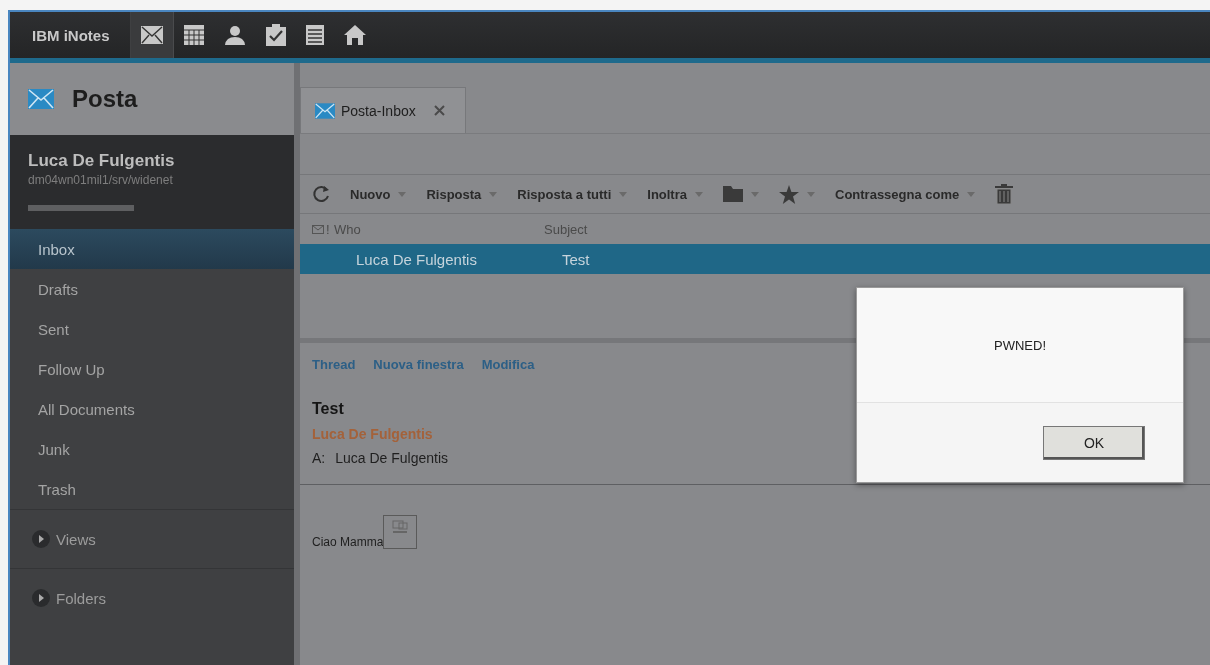  I want to click on sidebar-item: Drafts, so click(152, 289).